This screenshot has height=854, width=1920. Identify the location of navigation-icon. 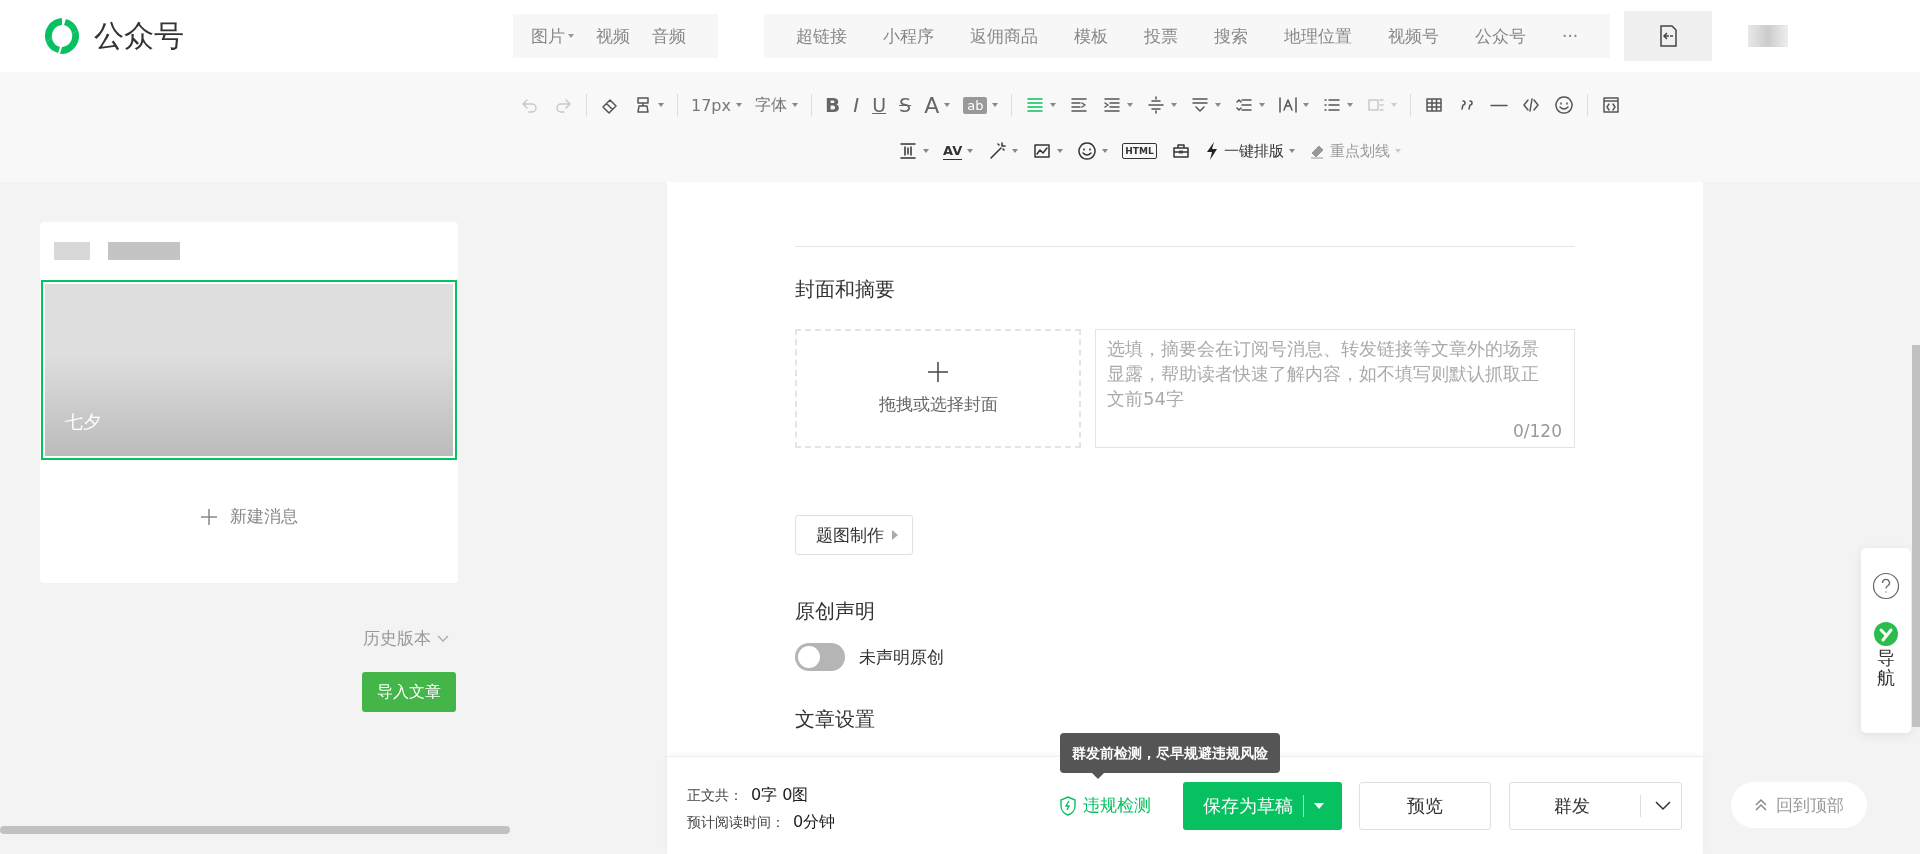
(1886, 634).